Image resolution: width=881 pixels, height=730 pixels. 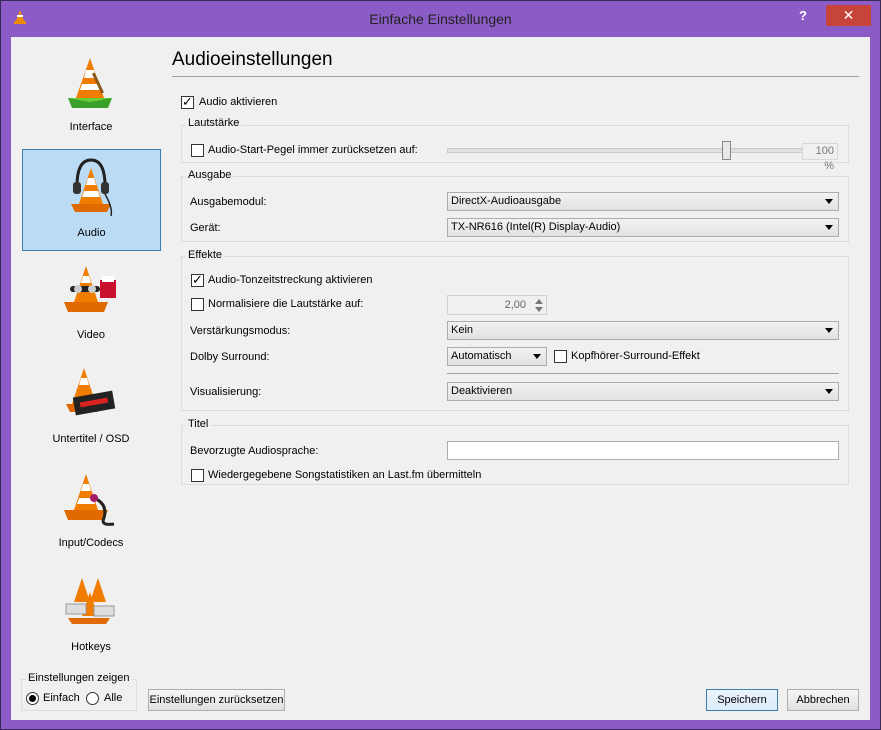 I want to click on vlc-cone-headphones-icon, so click(x=92, y=187).